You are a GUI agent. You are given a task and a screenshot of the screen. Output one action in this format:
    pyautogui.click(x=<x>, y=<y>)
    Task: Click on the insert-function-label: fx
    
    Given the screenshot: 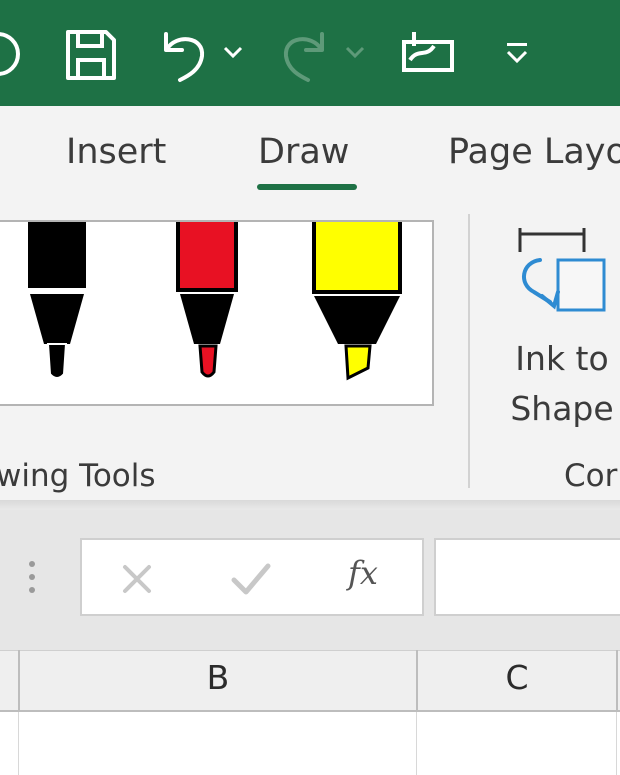 What is the action you would take?
    pyautogui.click(x=363, y=573)
    